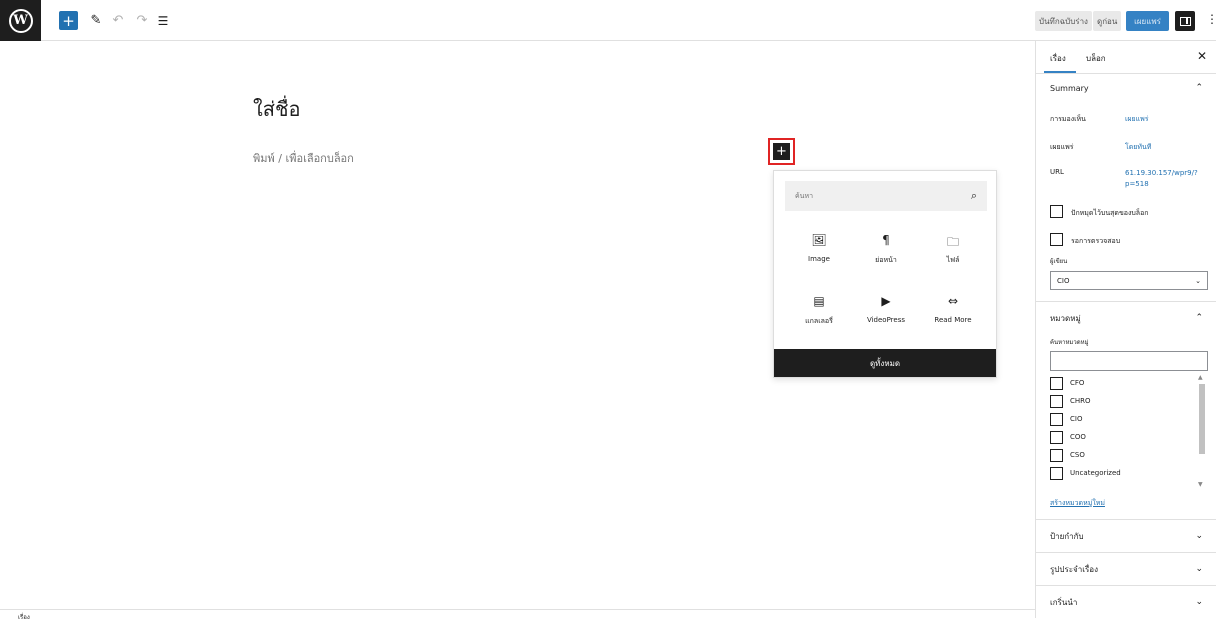 This screenshot has height=622, width=1216. What do you see at coordinates (1129, 419) in the screenshot?
I see `category-item: CIO` at bounding box center [1129, 419].